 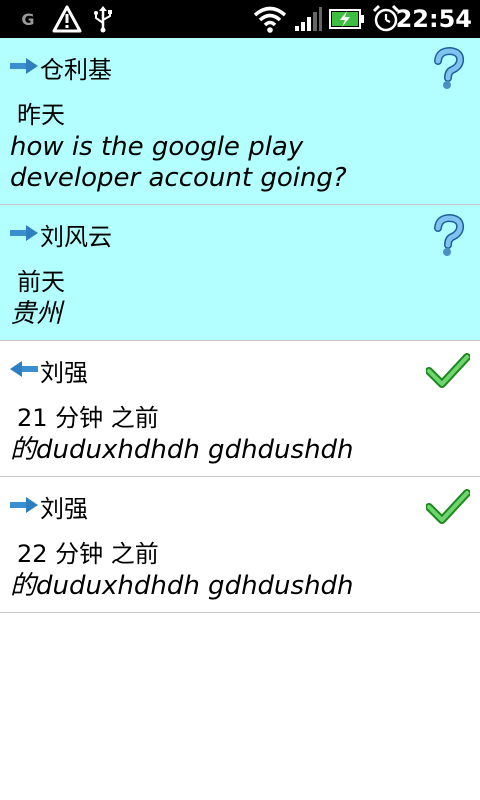 I want to click on contact-name: 刘风云, so click(x=76, y=237).